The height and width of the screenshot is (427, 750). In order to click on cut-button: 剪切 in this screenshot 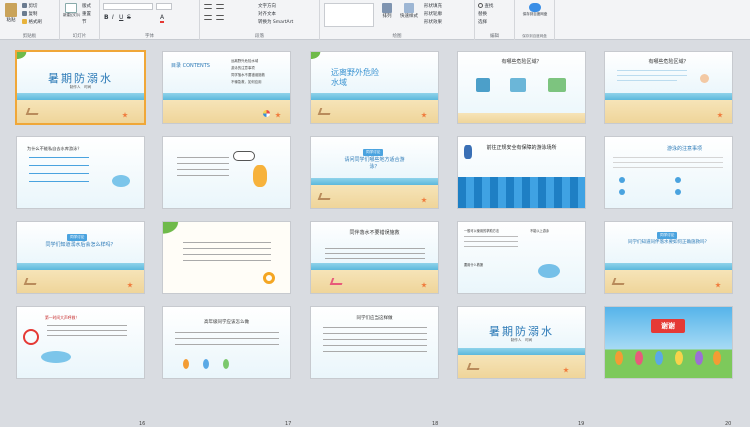, I will do `click(29, 6)`.